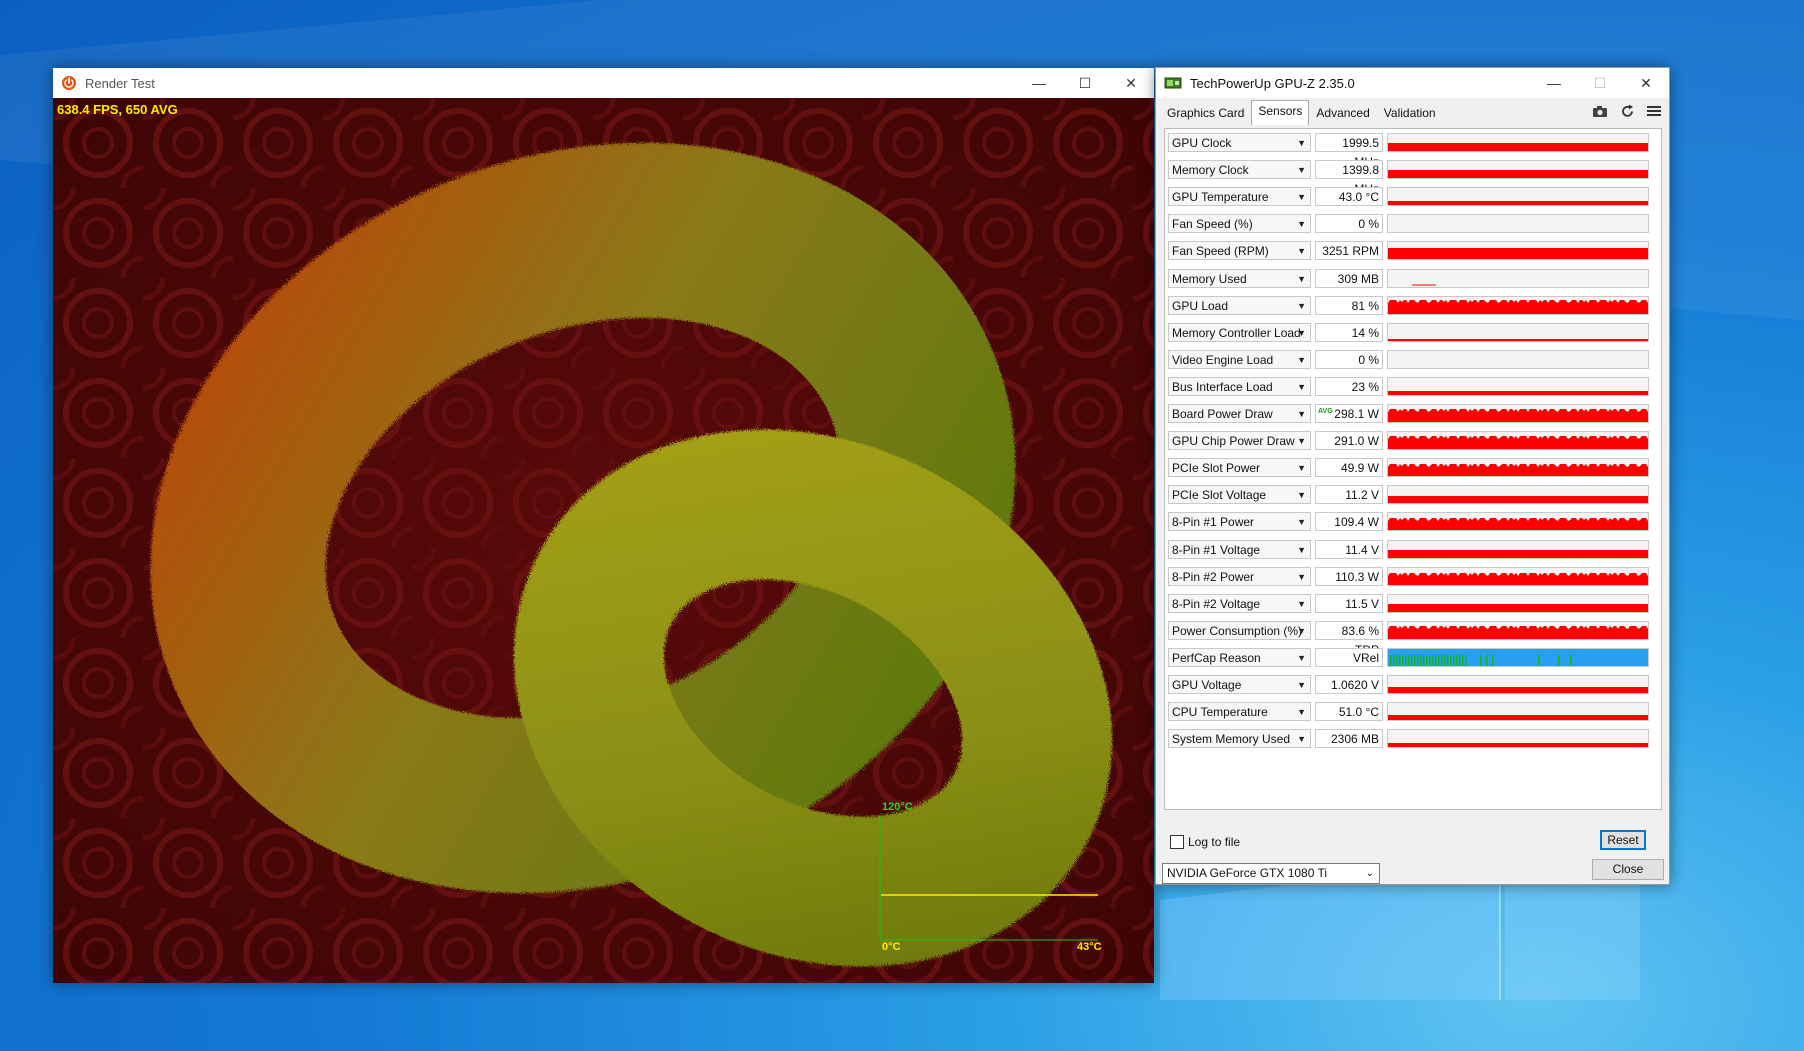 Image resolution: width=1804 pixels, height=1051 pixels. Describe the element at coordinates (1207, 685) in the screenshot. I see `sensor-name: GPU Voltage` at that location.